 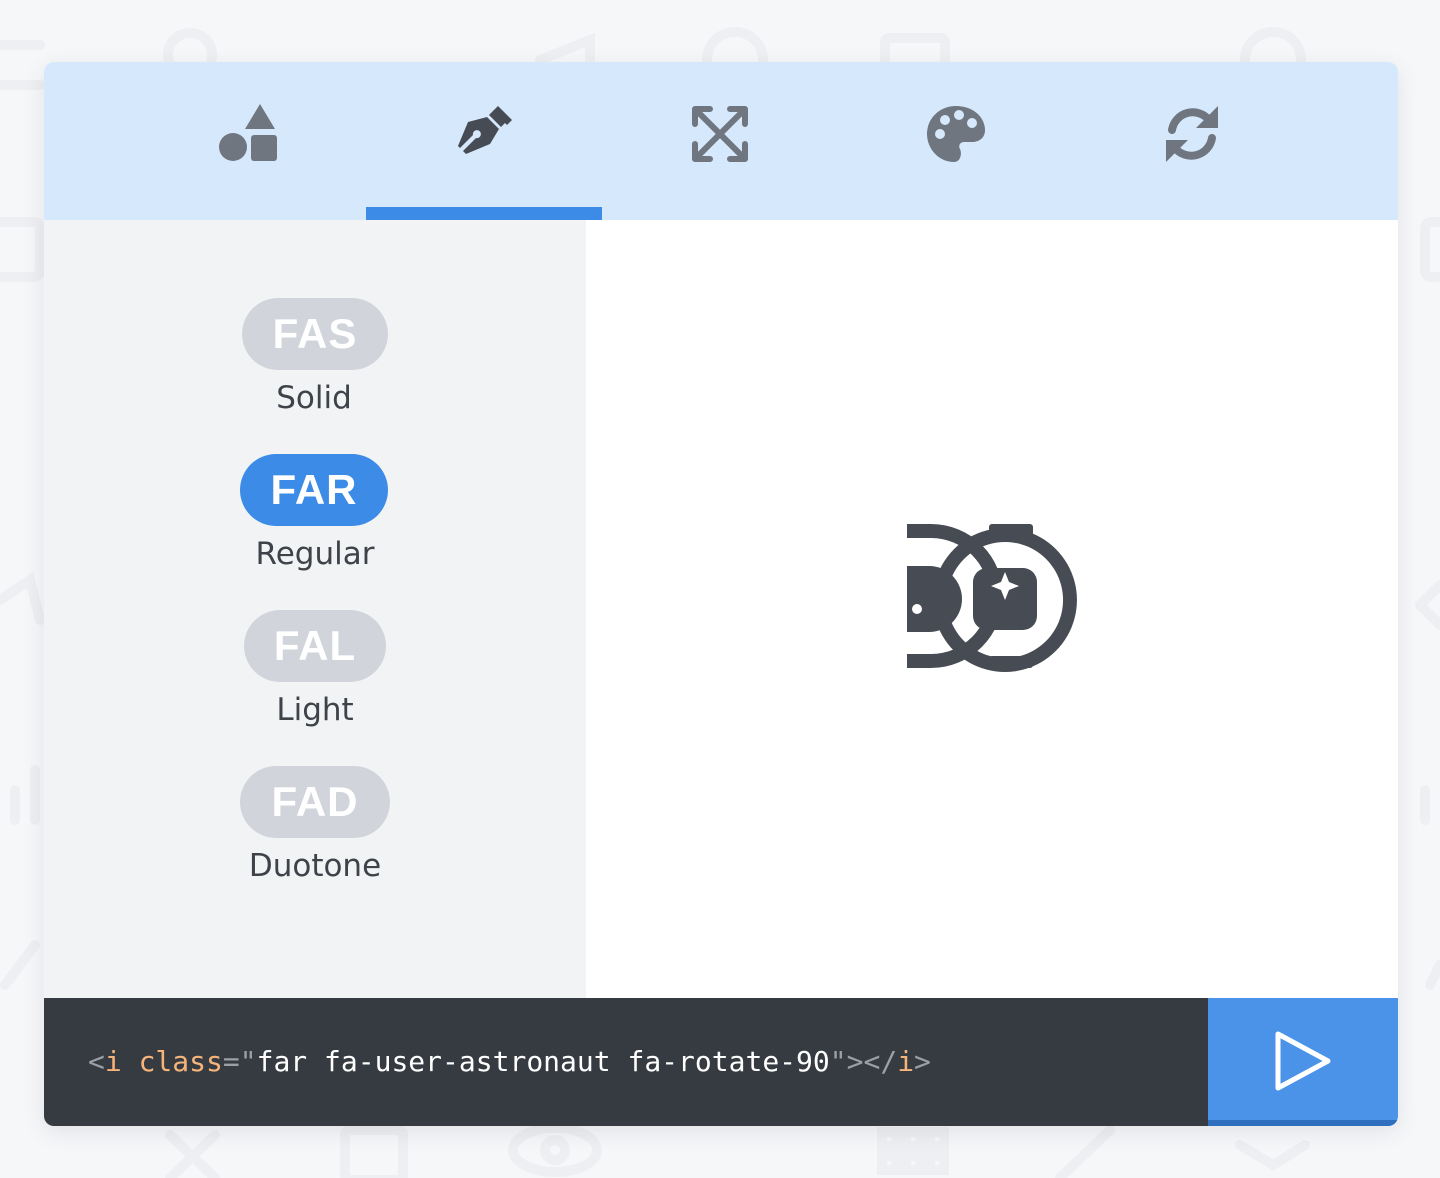 What do you see at coordinates (485, 130) in the screenshot?
I see `pen-fancy-icon` at bounding box center [485, 130].